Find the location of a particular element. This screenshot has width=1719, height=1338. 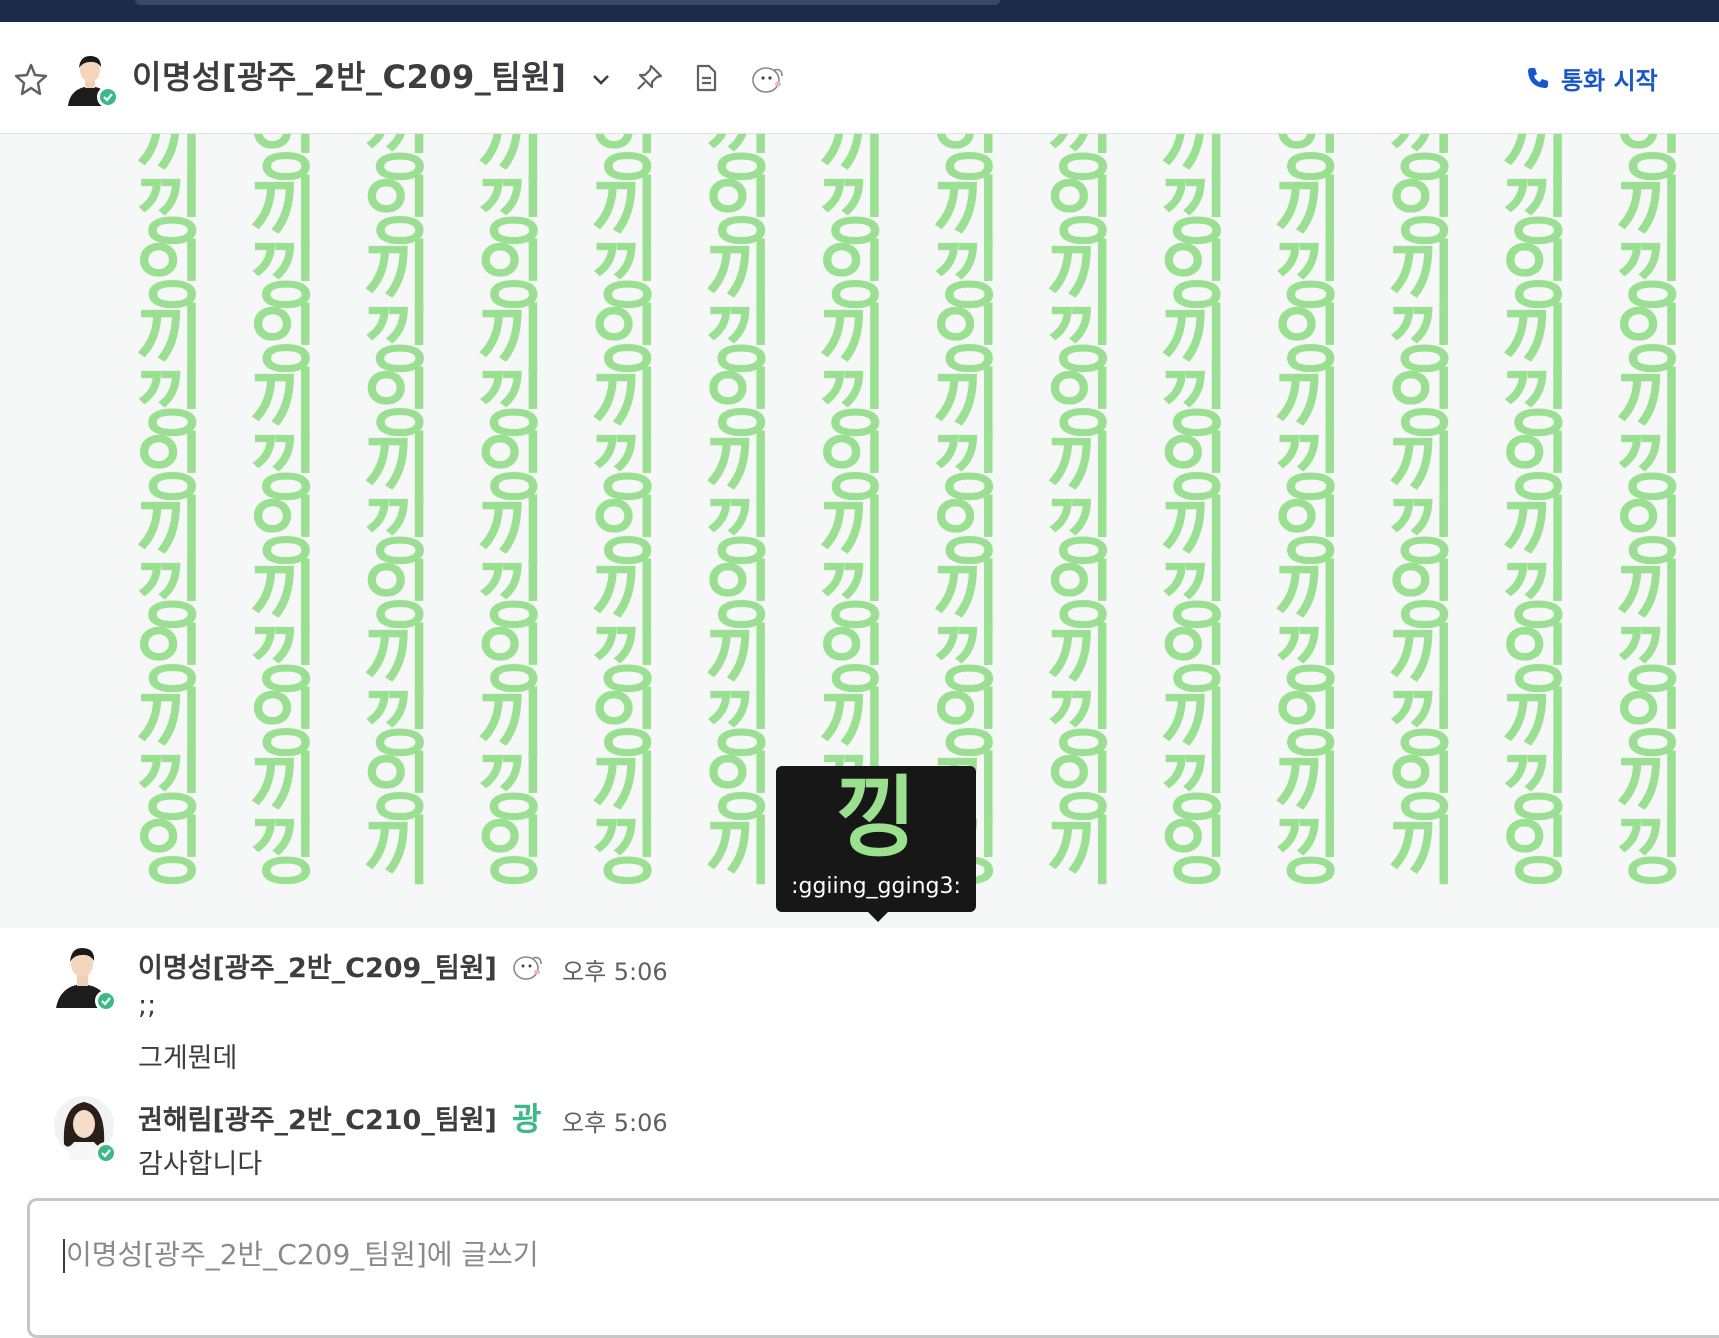

phone-icon is located at coordinates (1538, 78).